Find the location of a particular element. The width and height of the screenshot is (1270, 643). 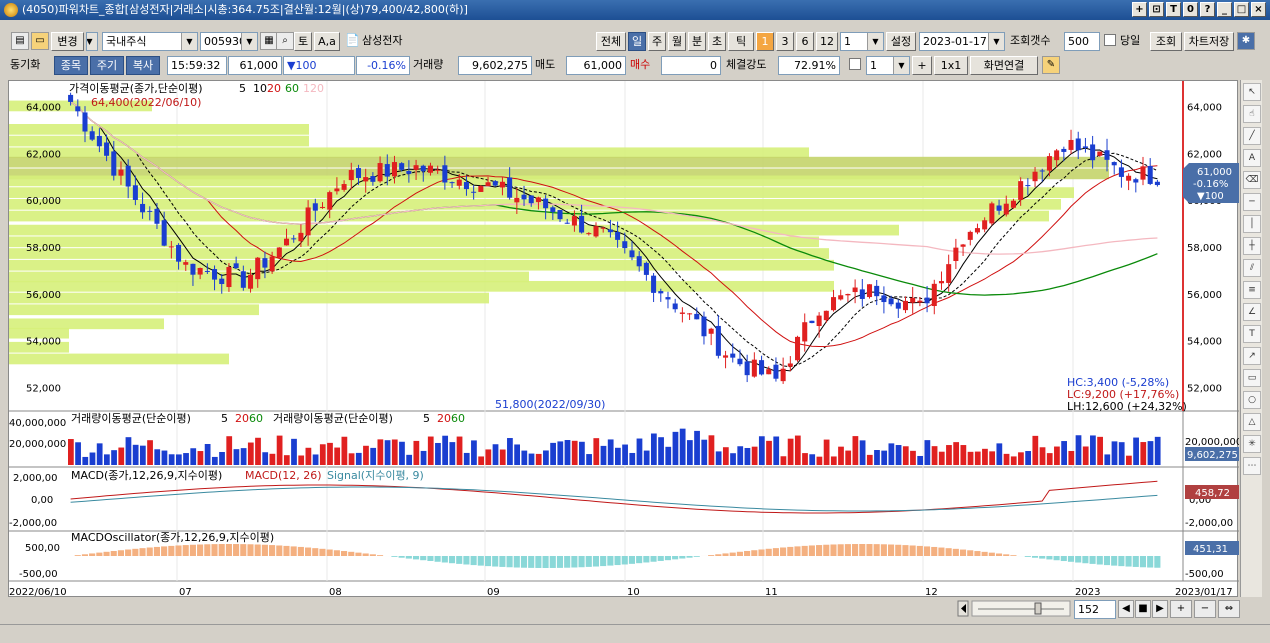

triangle-icon: △ is located at coordinates (1252, 422).